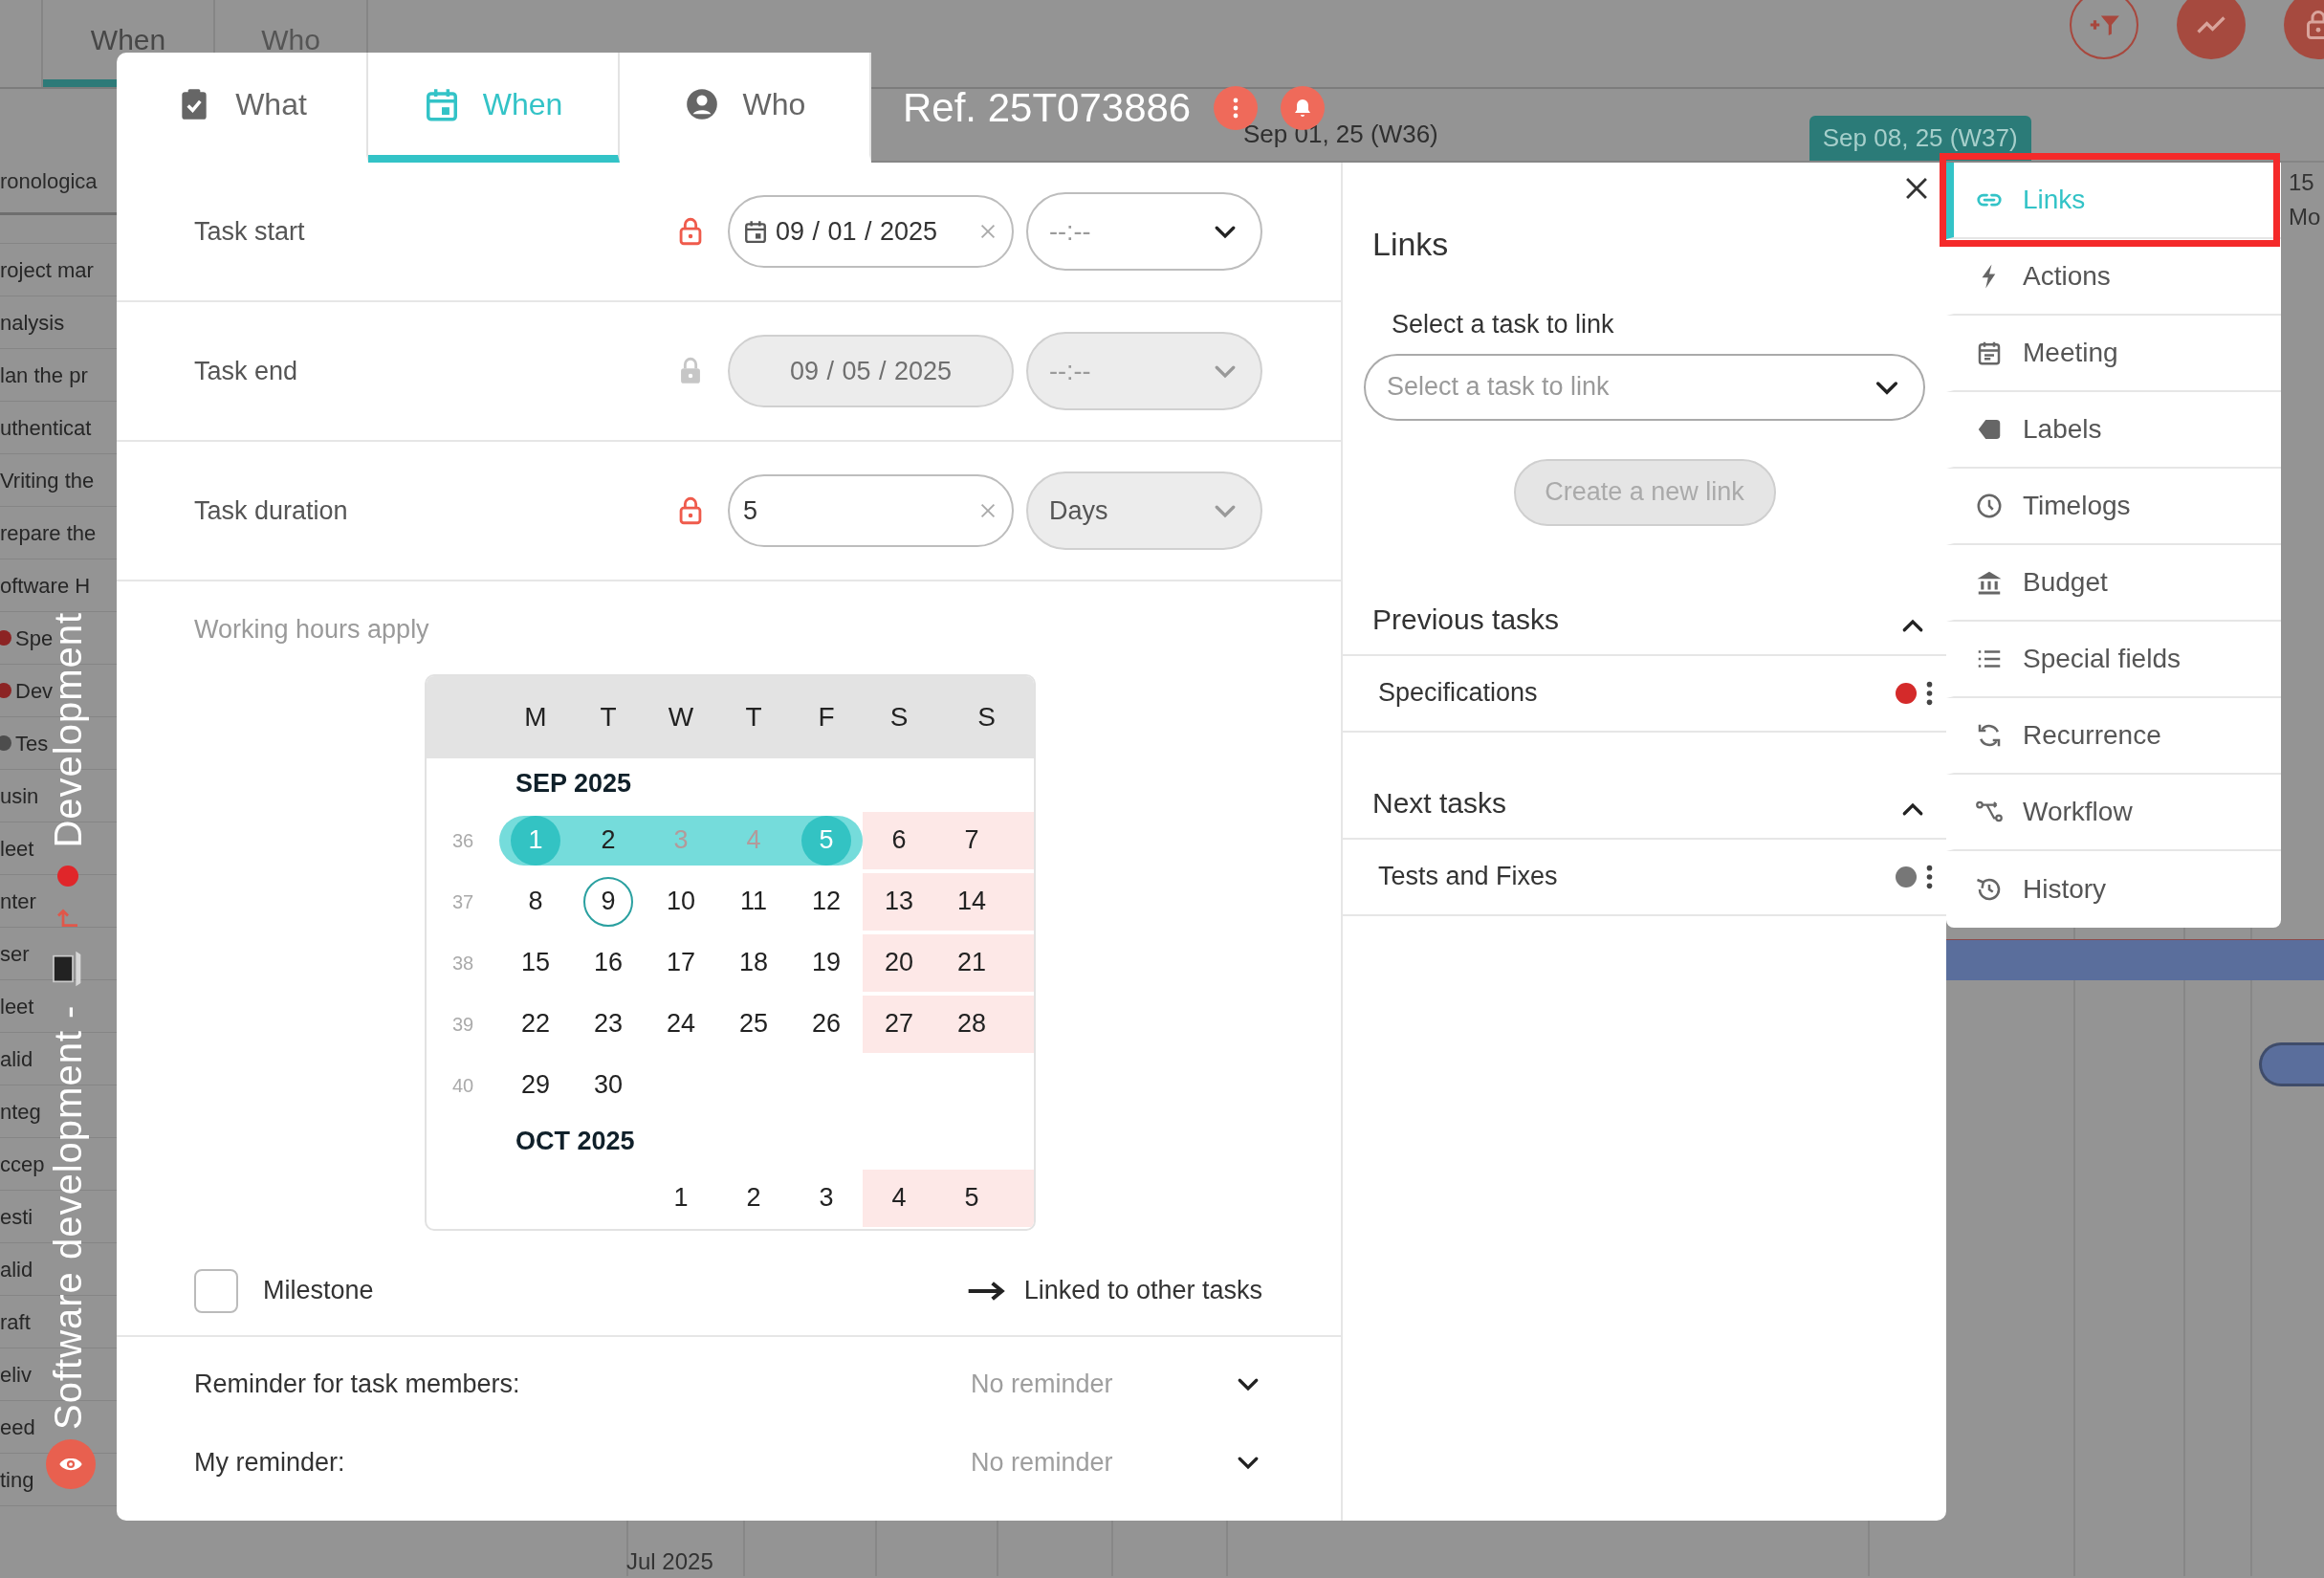 This screenshot has height=1578, width=2324. What do you see at coordinates (15, 1322) in the screenshot?
I see `task-name: raft` at bounding box center [15, 1322].